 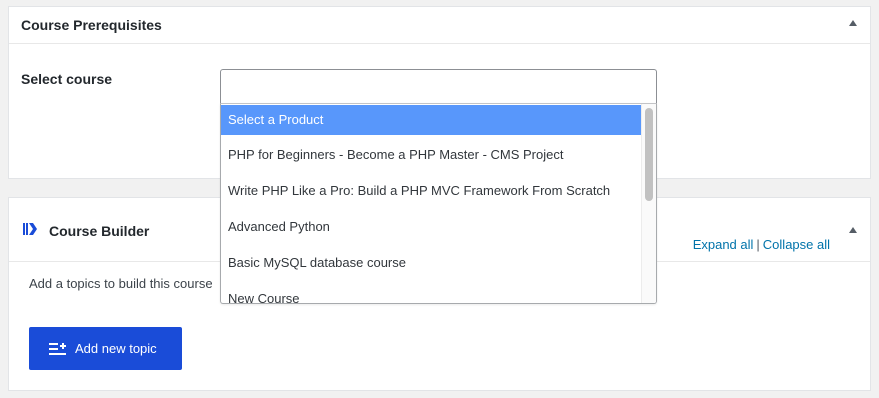 I want to click on add-new-topic-button: Add new topic, so click(x=105, y=348).